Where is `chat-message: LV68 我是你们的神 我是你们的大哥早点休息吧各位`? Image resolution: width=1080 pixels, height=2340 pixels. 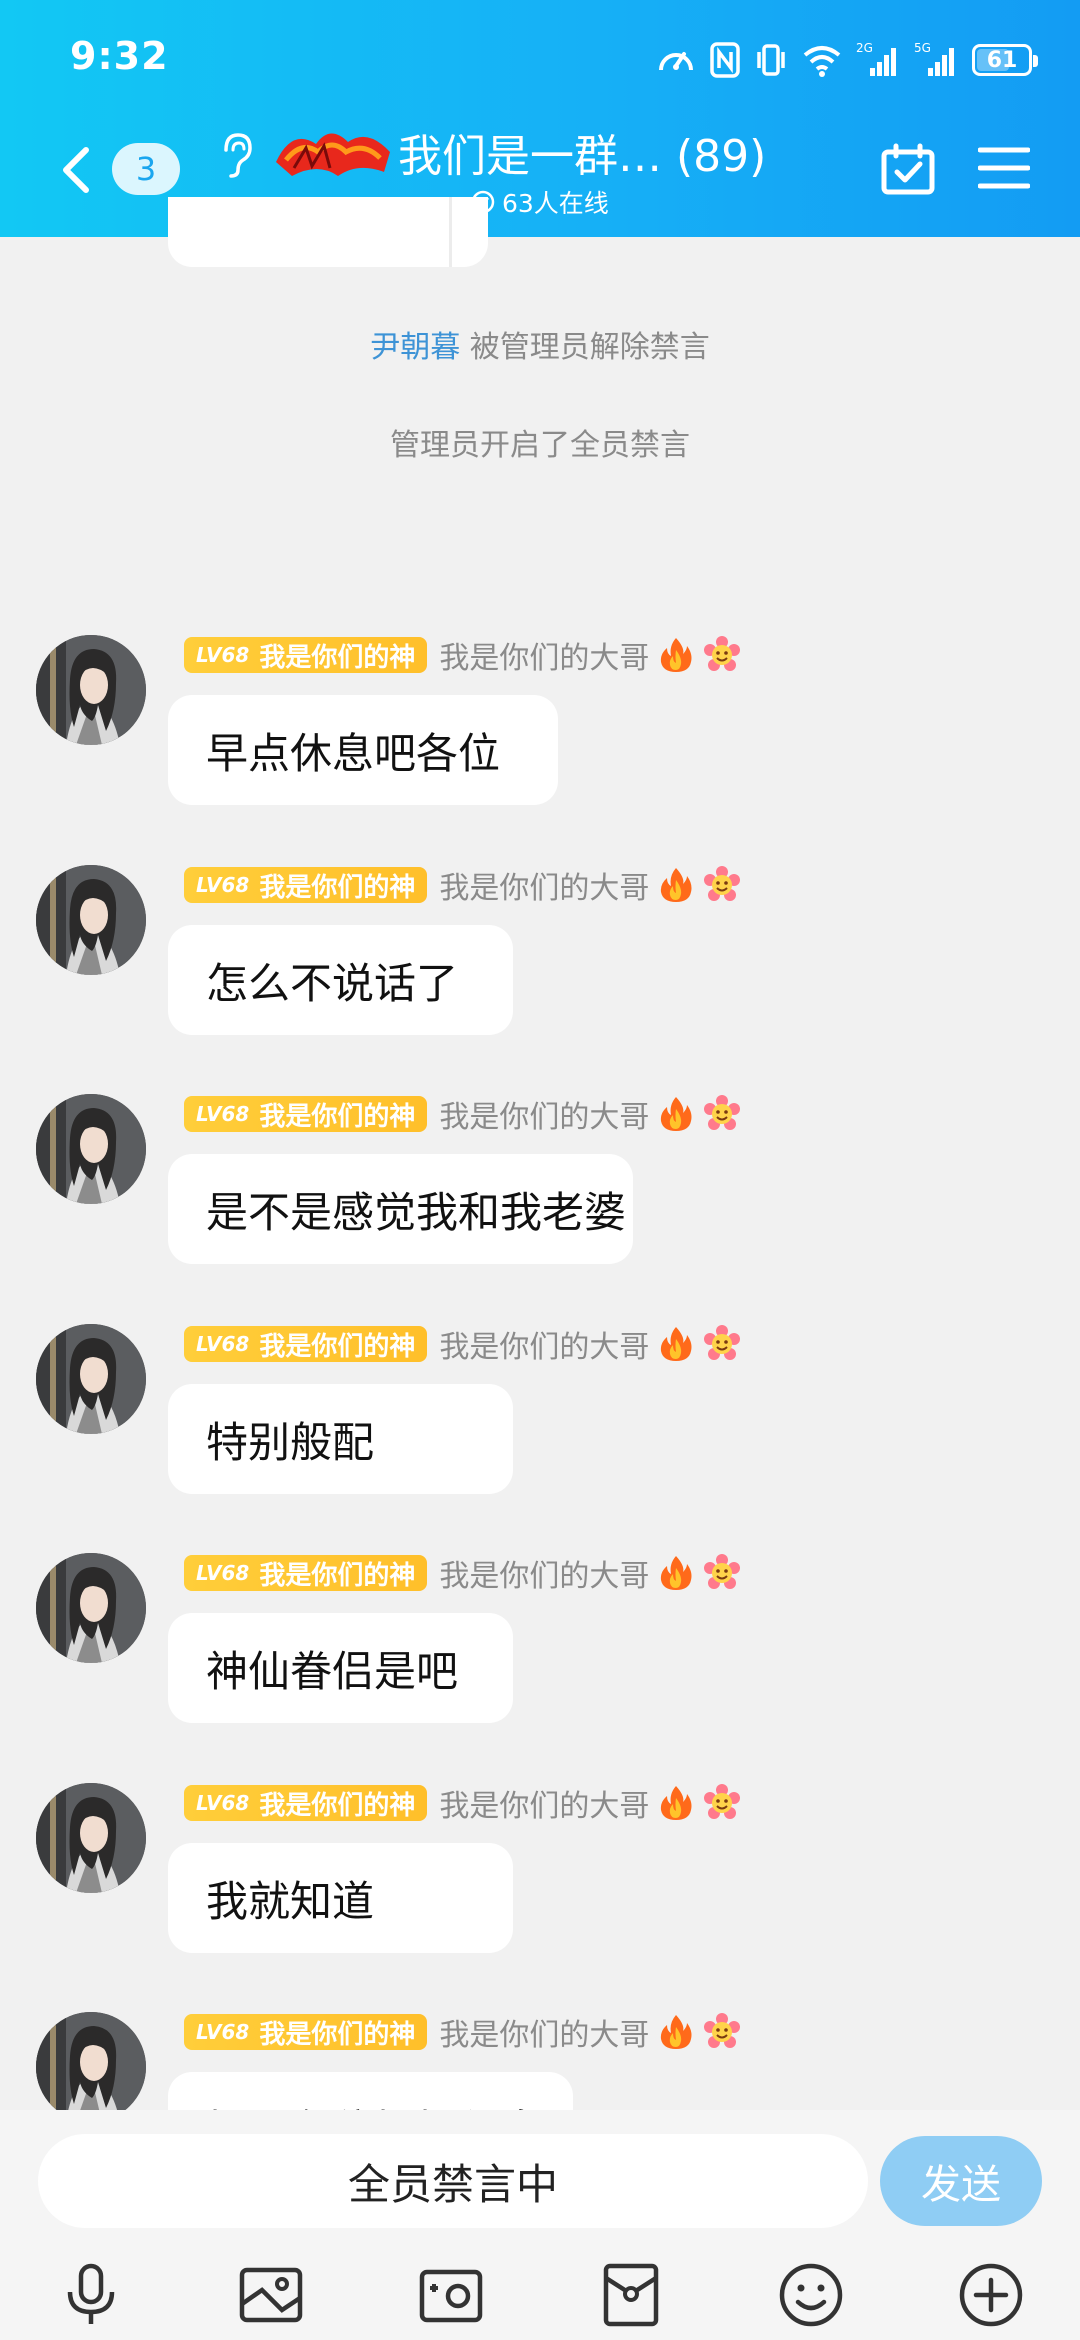 chat-message: LV68 我是你们的神 我是你们的大哥早点休息吧各位 is located at coordinates (540, 745).